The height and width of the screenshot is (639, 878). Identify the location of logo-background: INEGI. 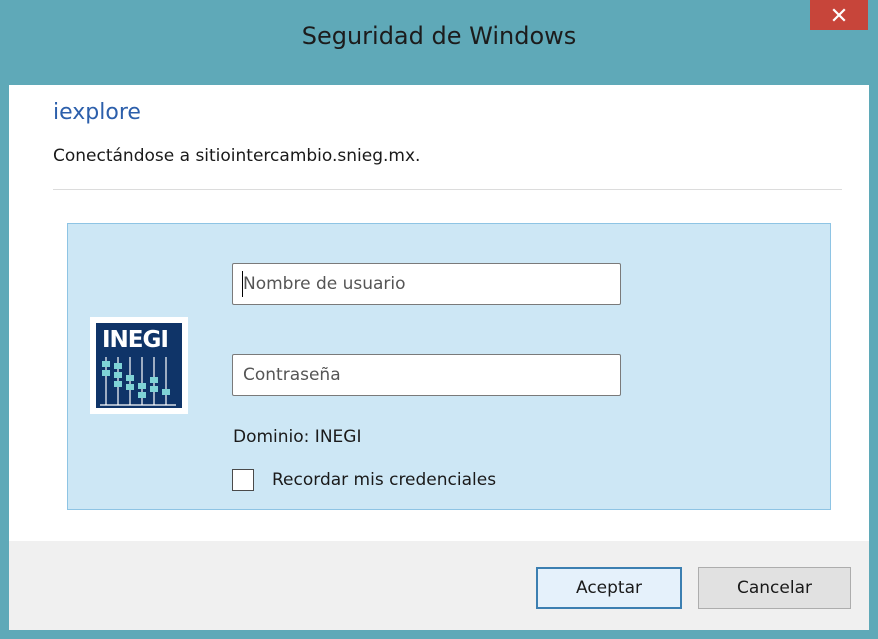
(139, 365).